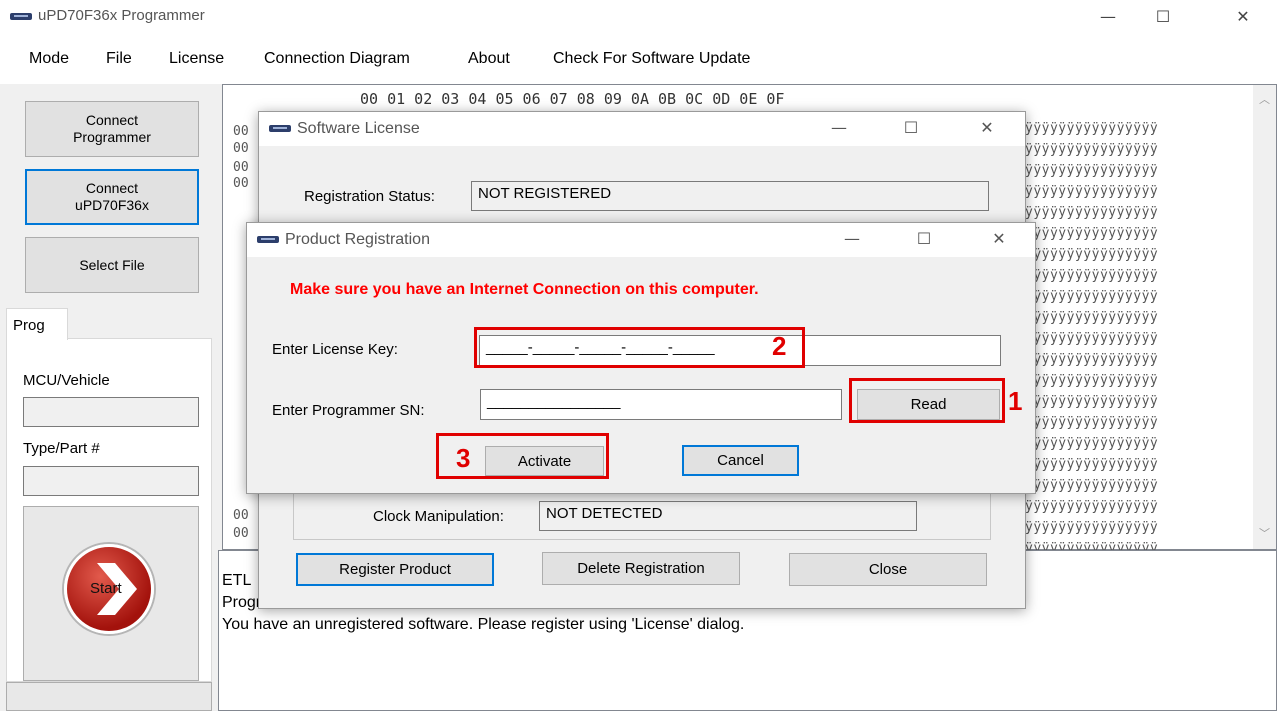  I want to click on tab-prog: Prog, so click(37, 324).